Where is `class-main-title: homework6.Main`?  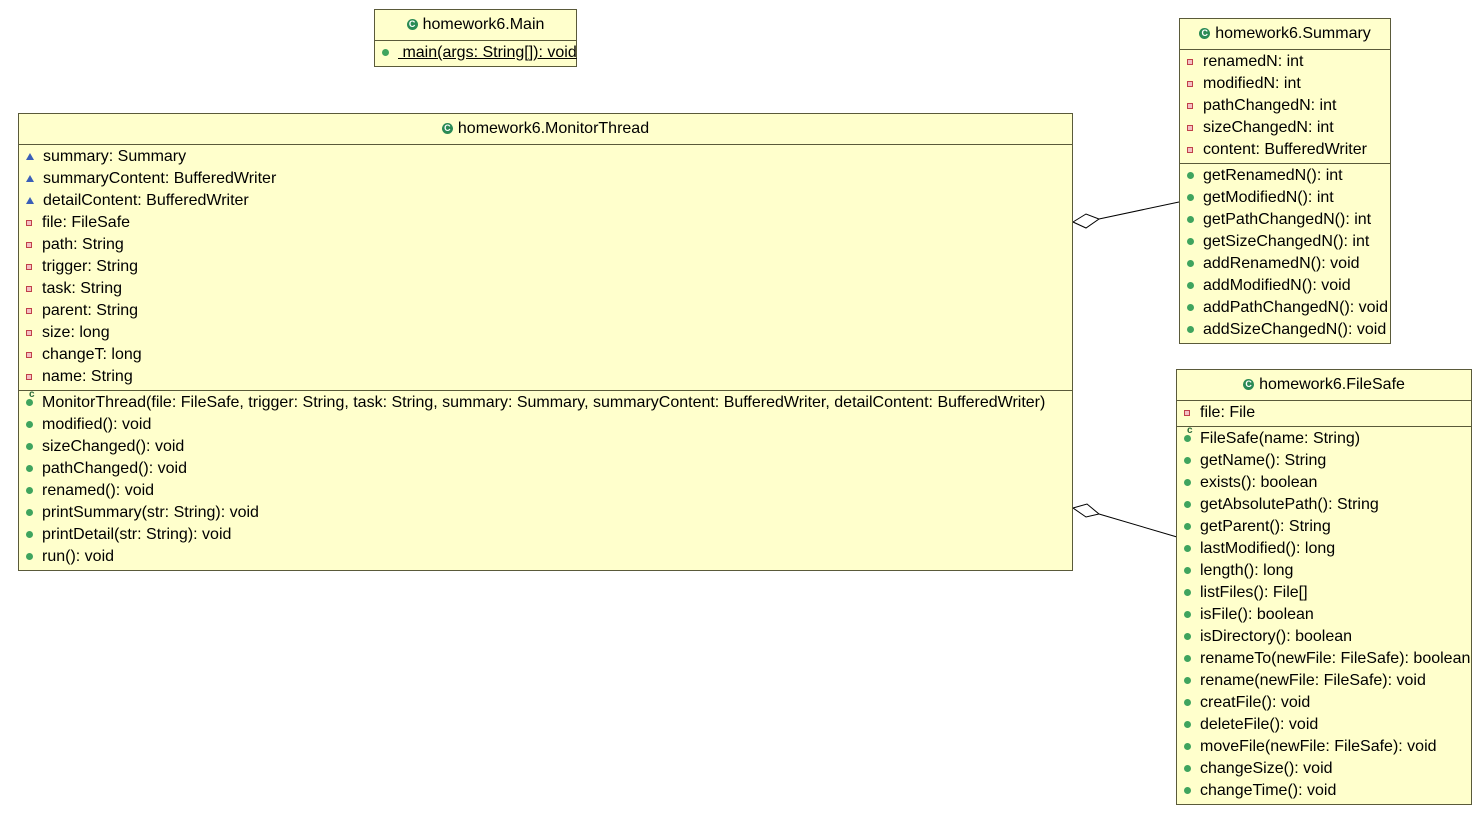 class-main-title: homework6.Main is located at coordinates (483, 24).